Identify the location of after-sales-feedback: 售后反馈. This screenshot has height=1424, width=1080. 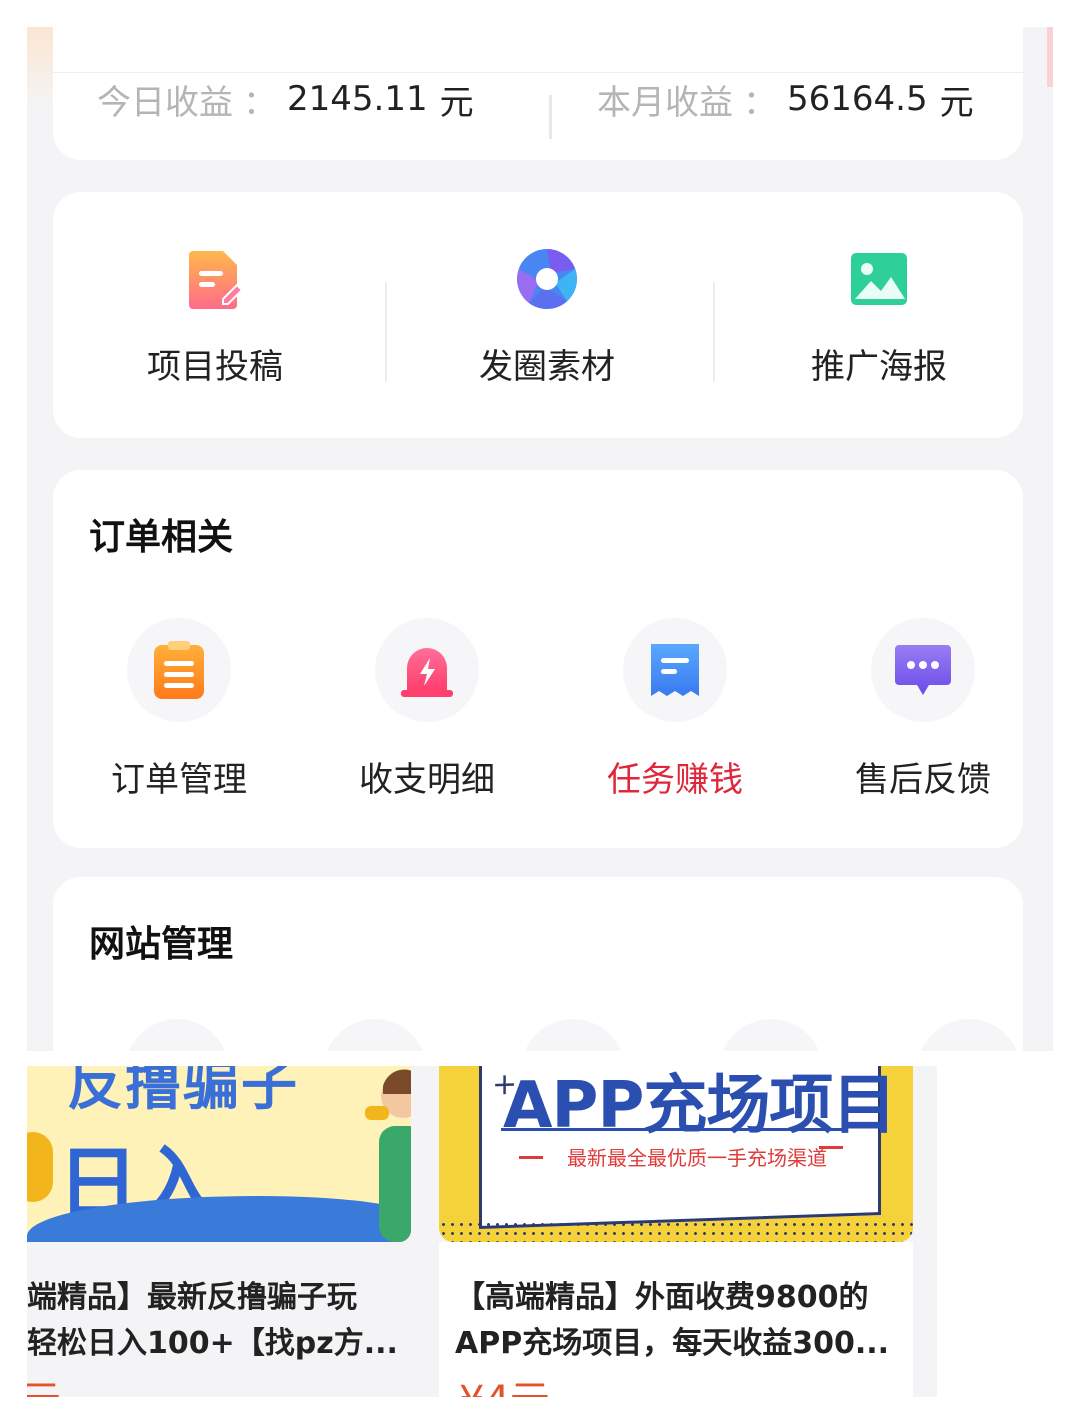
(923, 709).